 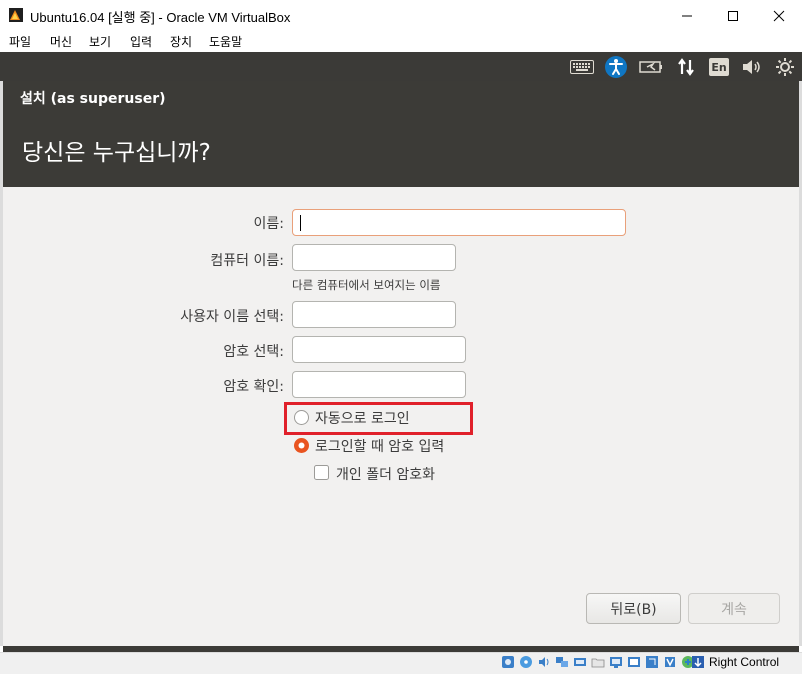 What do you see at coordinates (225, 41) in the screenshot?
I see `menu-help: 도움말` at bounding box center [225, 41].